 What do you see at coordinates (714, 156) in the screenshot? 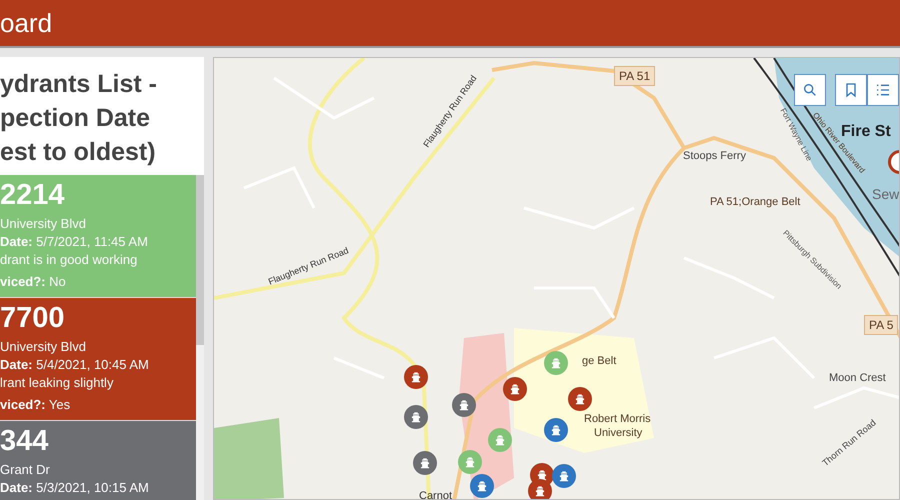
I see `map-label: Stoops Ferry` at bounding box center [714, 156].